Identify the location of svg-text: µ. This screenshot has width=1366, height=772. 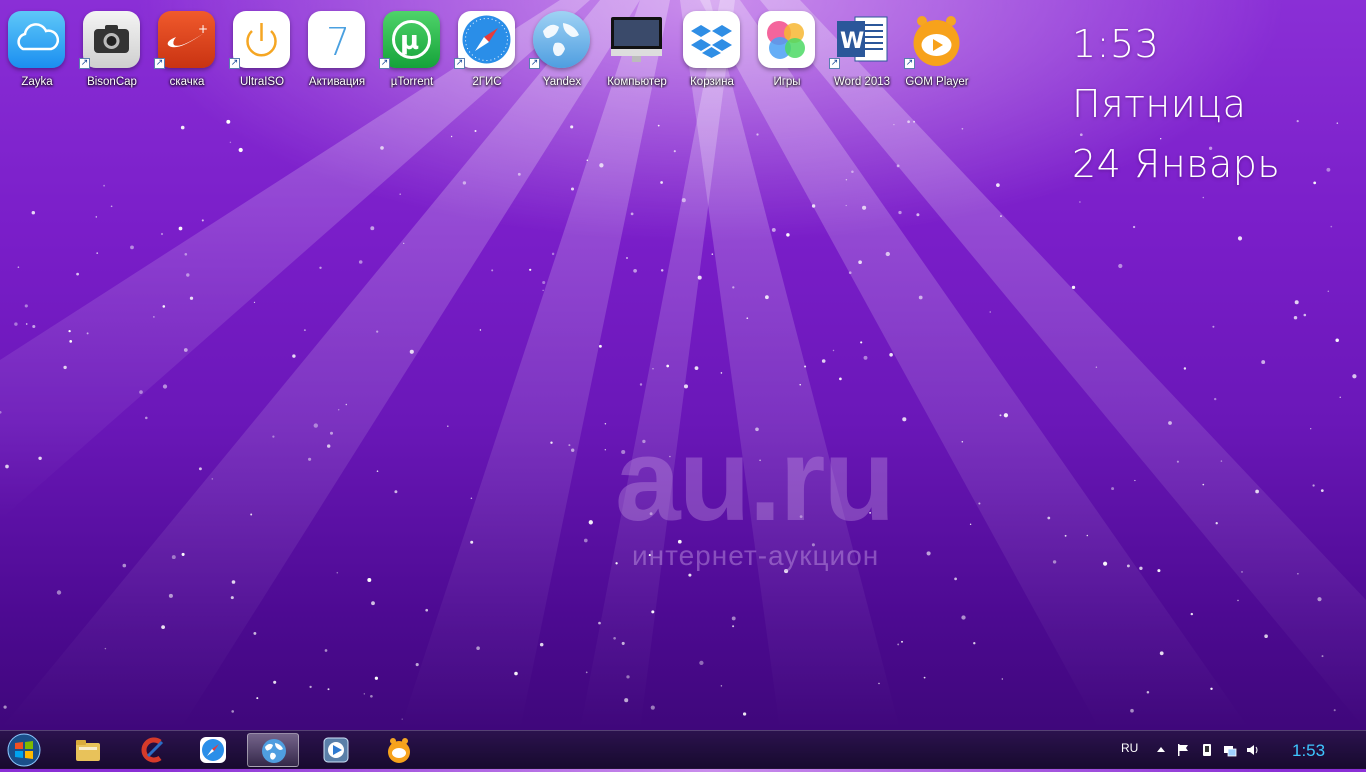
(409, 41).